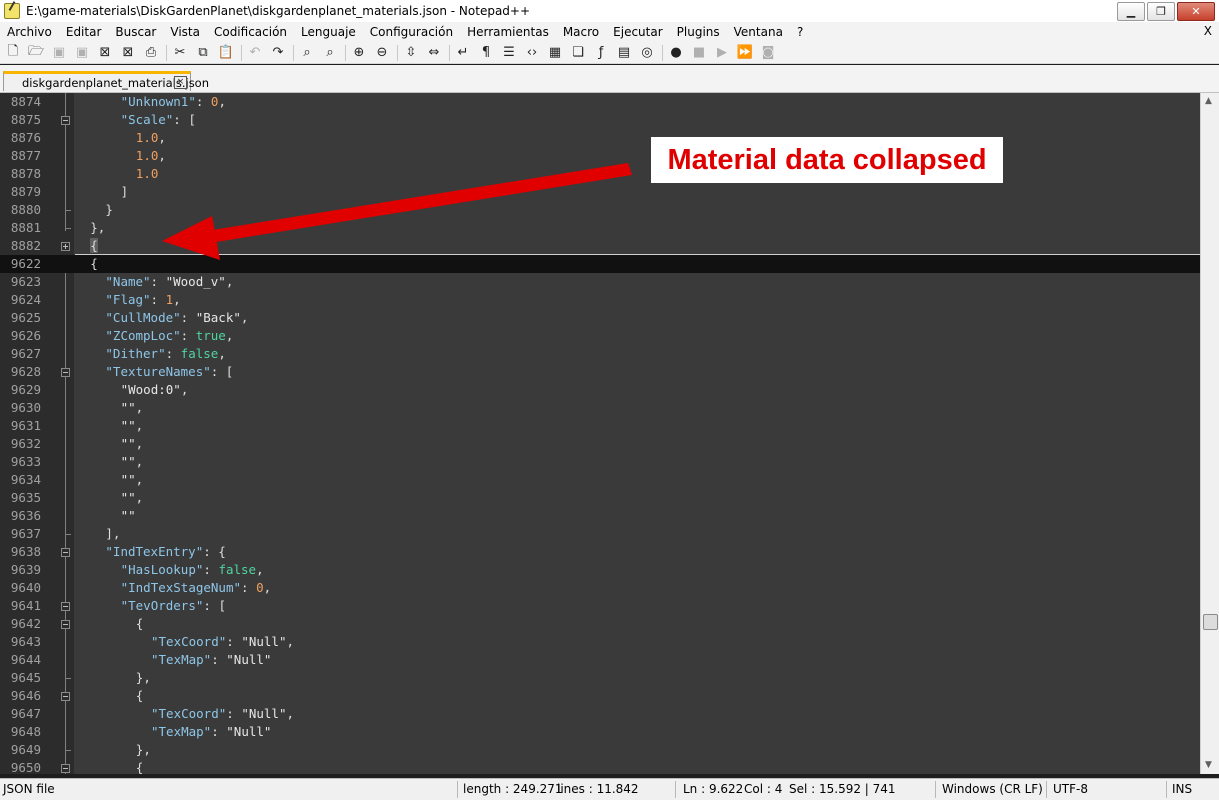 The width and height of the screenshot is (1219, 800). Describe the element at coordinates (25, 749) in the screenshot. I see `line-number: 9649` at that location.